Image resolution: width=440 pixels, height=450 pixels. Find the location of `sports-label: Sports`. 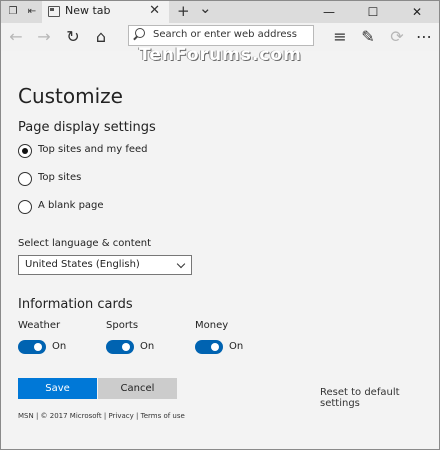

sports-label: Sports is located at coordinates (122, 325).